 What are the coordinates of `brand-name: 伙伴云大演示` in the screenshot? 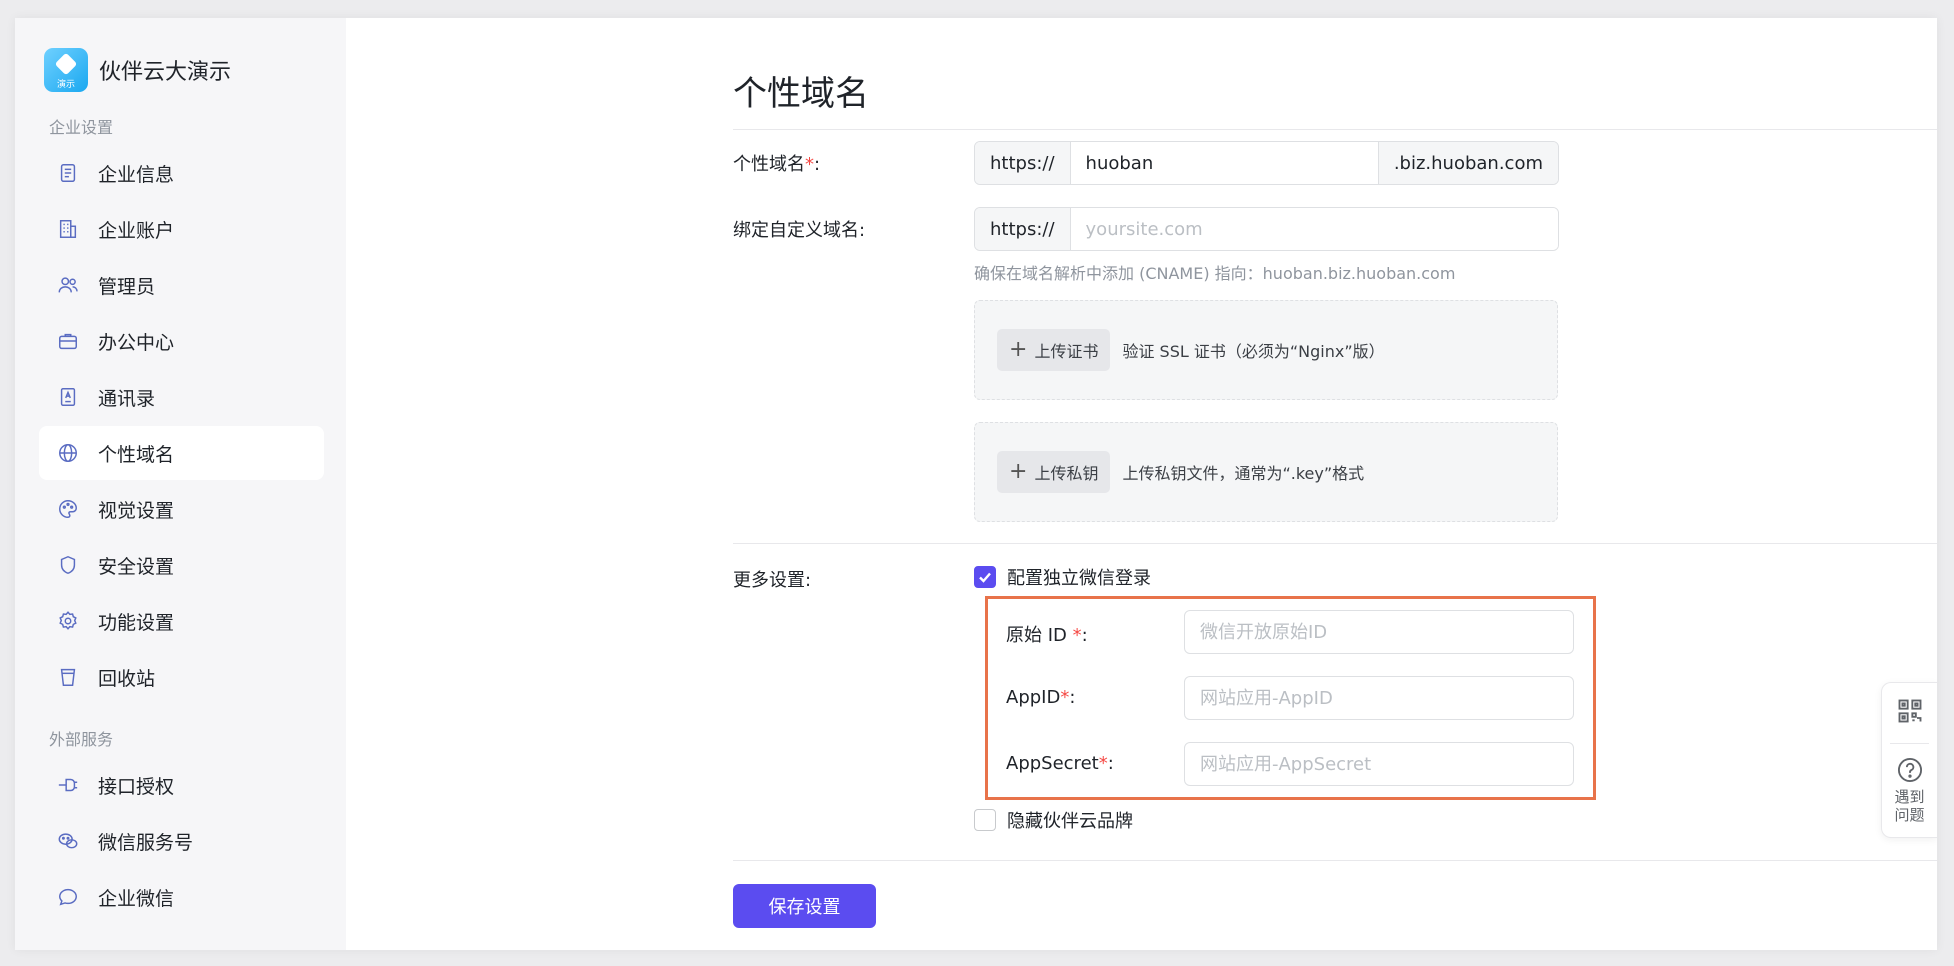 It's located at (165, 72).